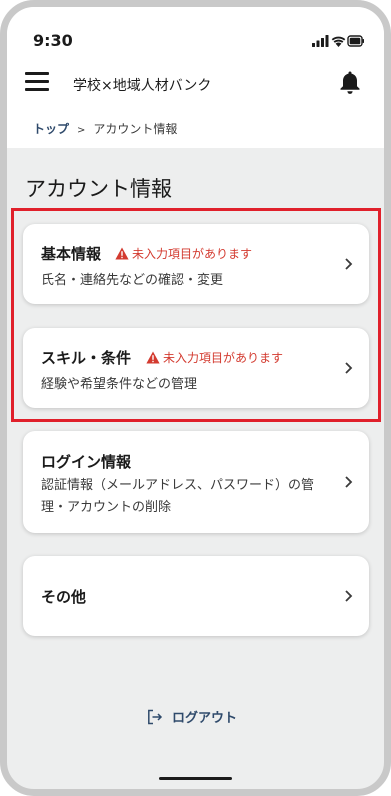 This screenshot has width=391, height=796. What do you see at coordinates (38, 82) in the screenshot?
I see `menu-icon` at bounding box center [38, 82].